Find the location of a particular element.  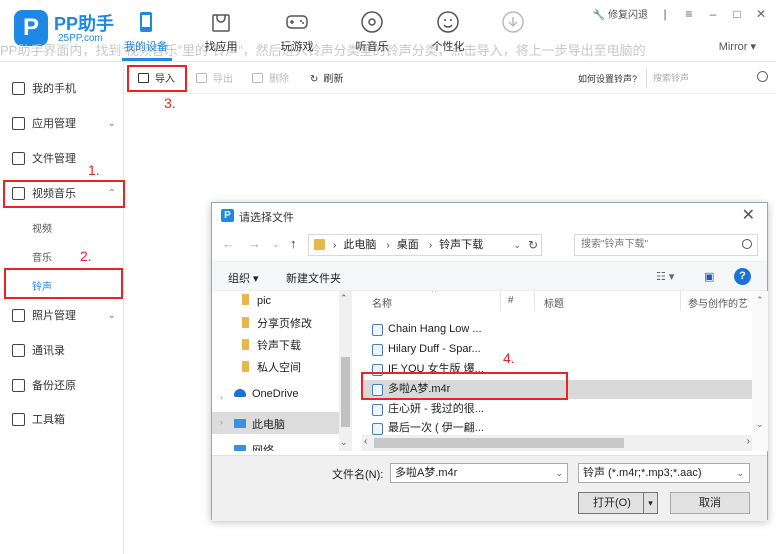

export-button: 导出 is located at coordinates (214, 77).